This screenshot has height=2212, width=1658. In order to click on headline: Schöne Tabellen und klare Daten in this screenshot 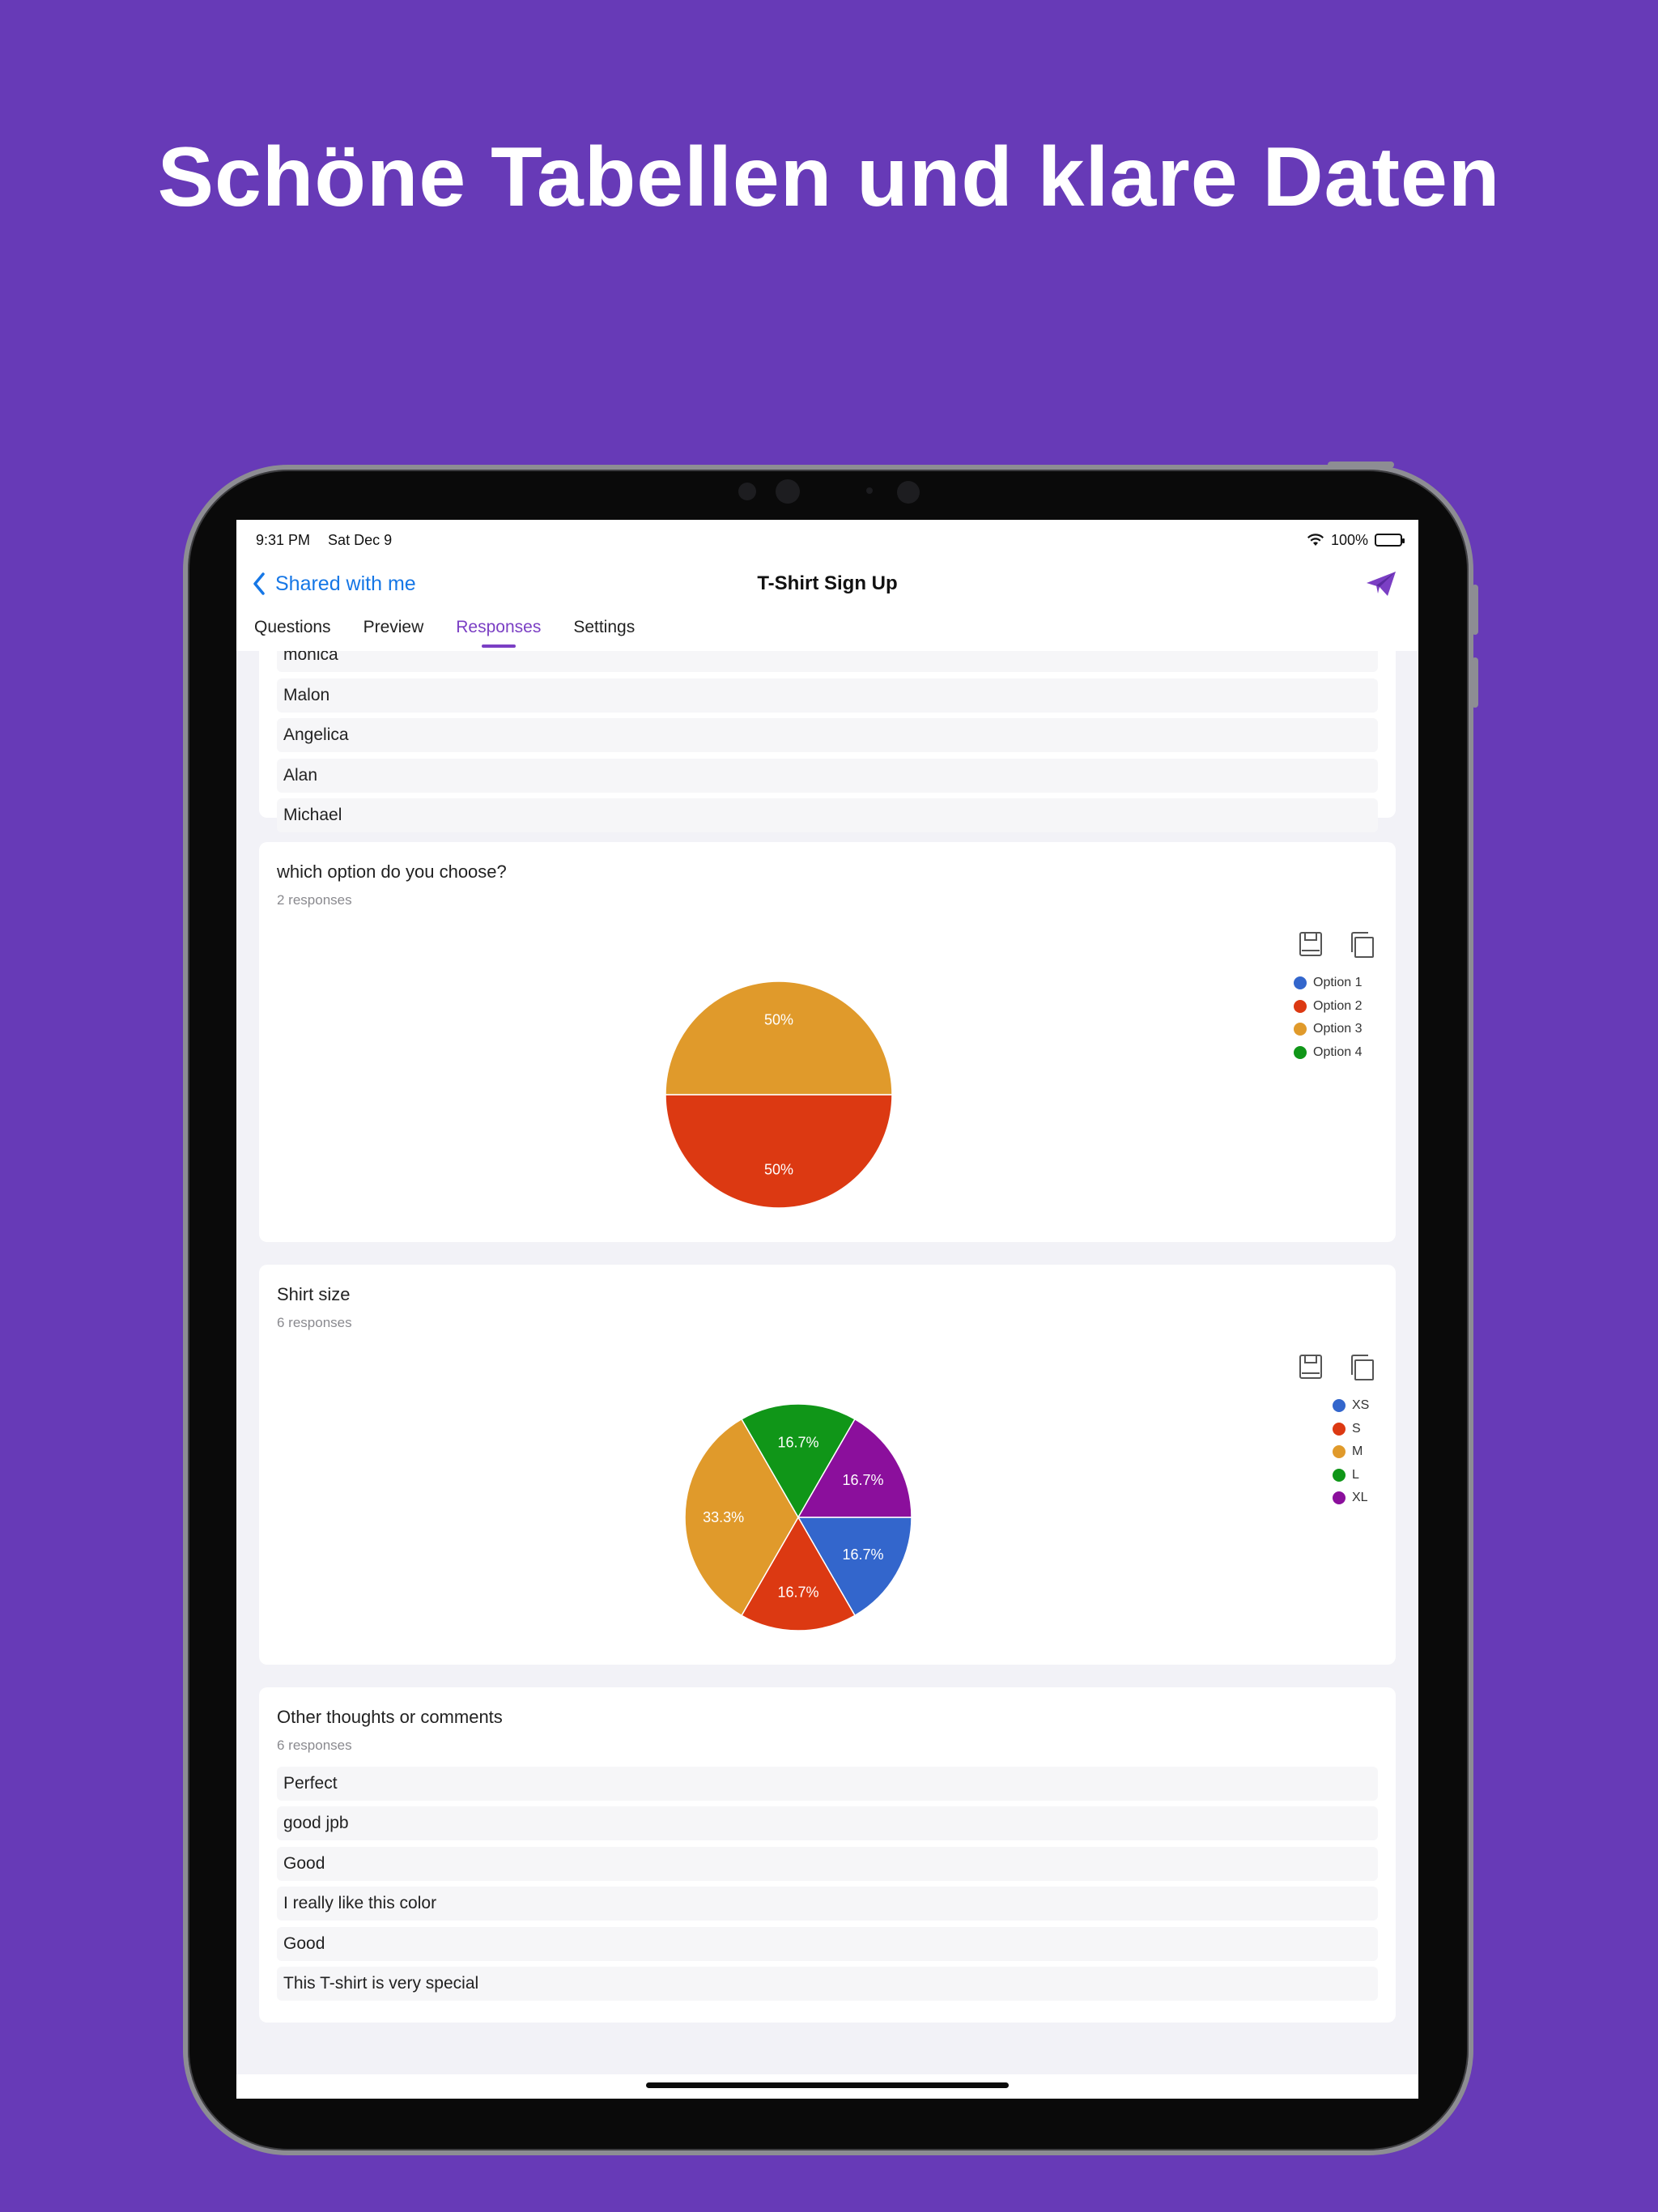, I will do `click(829, 177)`.